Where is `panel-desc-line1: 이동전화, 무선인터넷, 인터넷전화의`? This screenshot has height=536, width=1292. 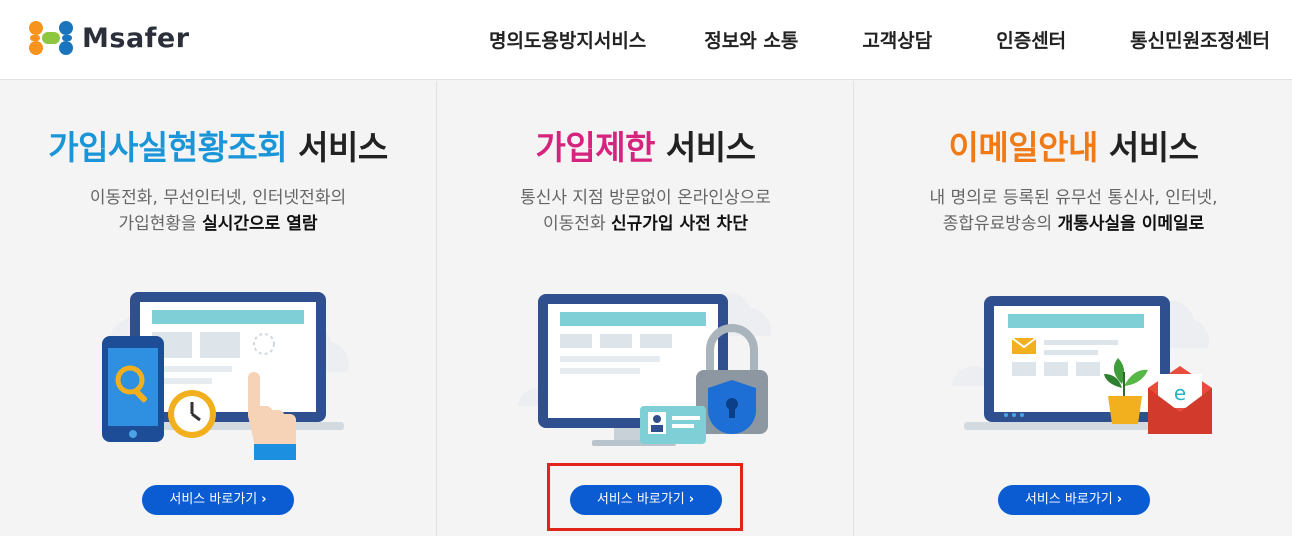 panel-desc-line1: 이동전화, 무선인터넷, 인터넷전화의 is located at coordinates (218, 198).